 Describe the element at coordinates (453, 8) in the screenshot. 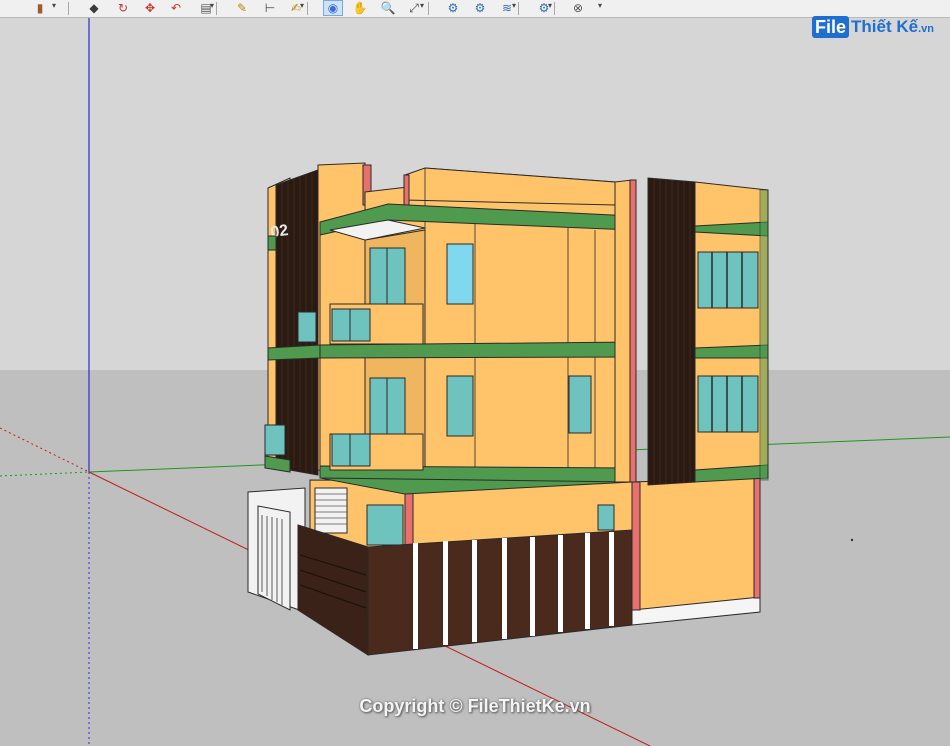

I see `geo-location-icon: ⚙` at that location.